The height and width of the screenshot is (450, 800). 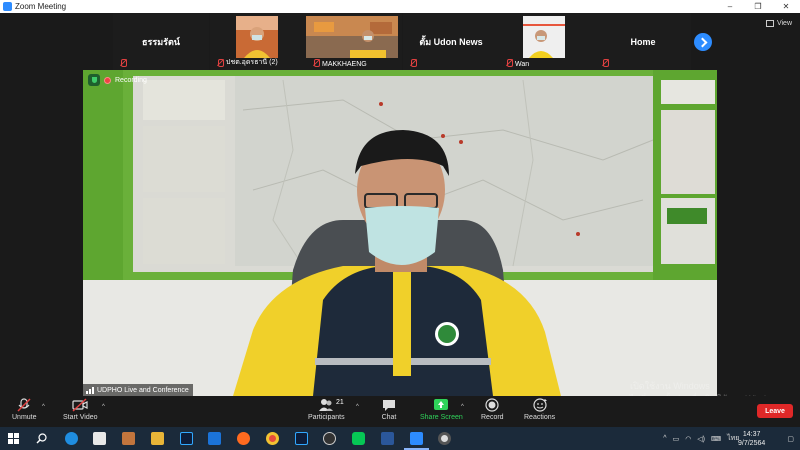 What do you see at coordinates (80, 405) in the screenshot?
I see `video-off-icon` at bounding box center [80, 405].